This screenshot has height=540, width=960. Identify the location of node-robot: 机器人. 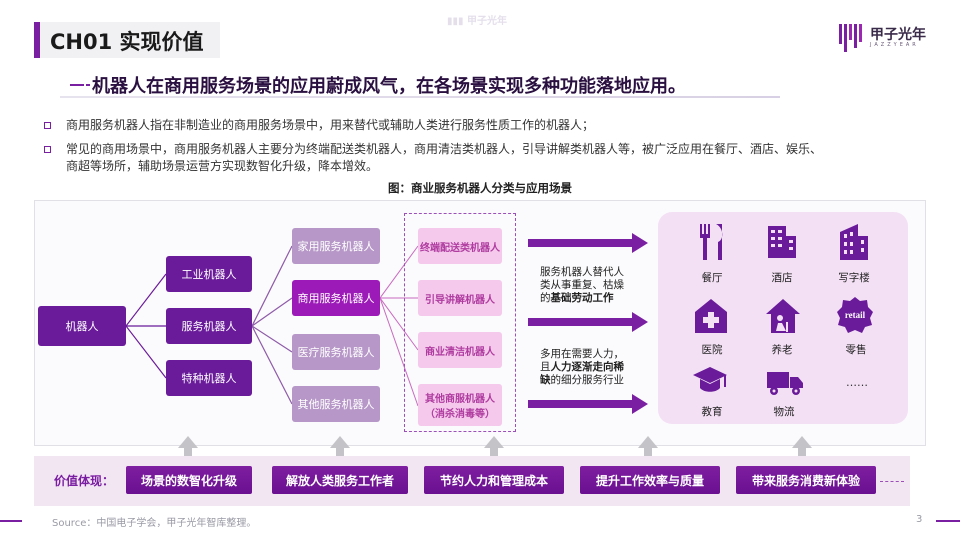
(82, 326).